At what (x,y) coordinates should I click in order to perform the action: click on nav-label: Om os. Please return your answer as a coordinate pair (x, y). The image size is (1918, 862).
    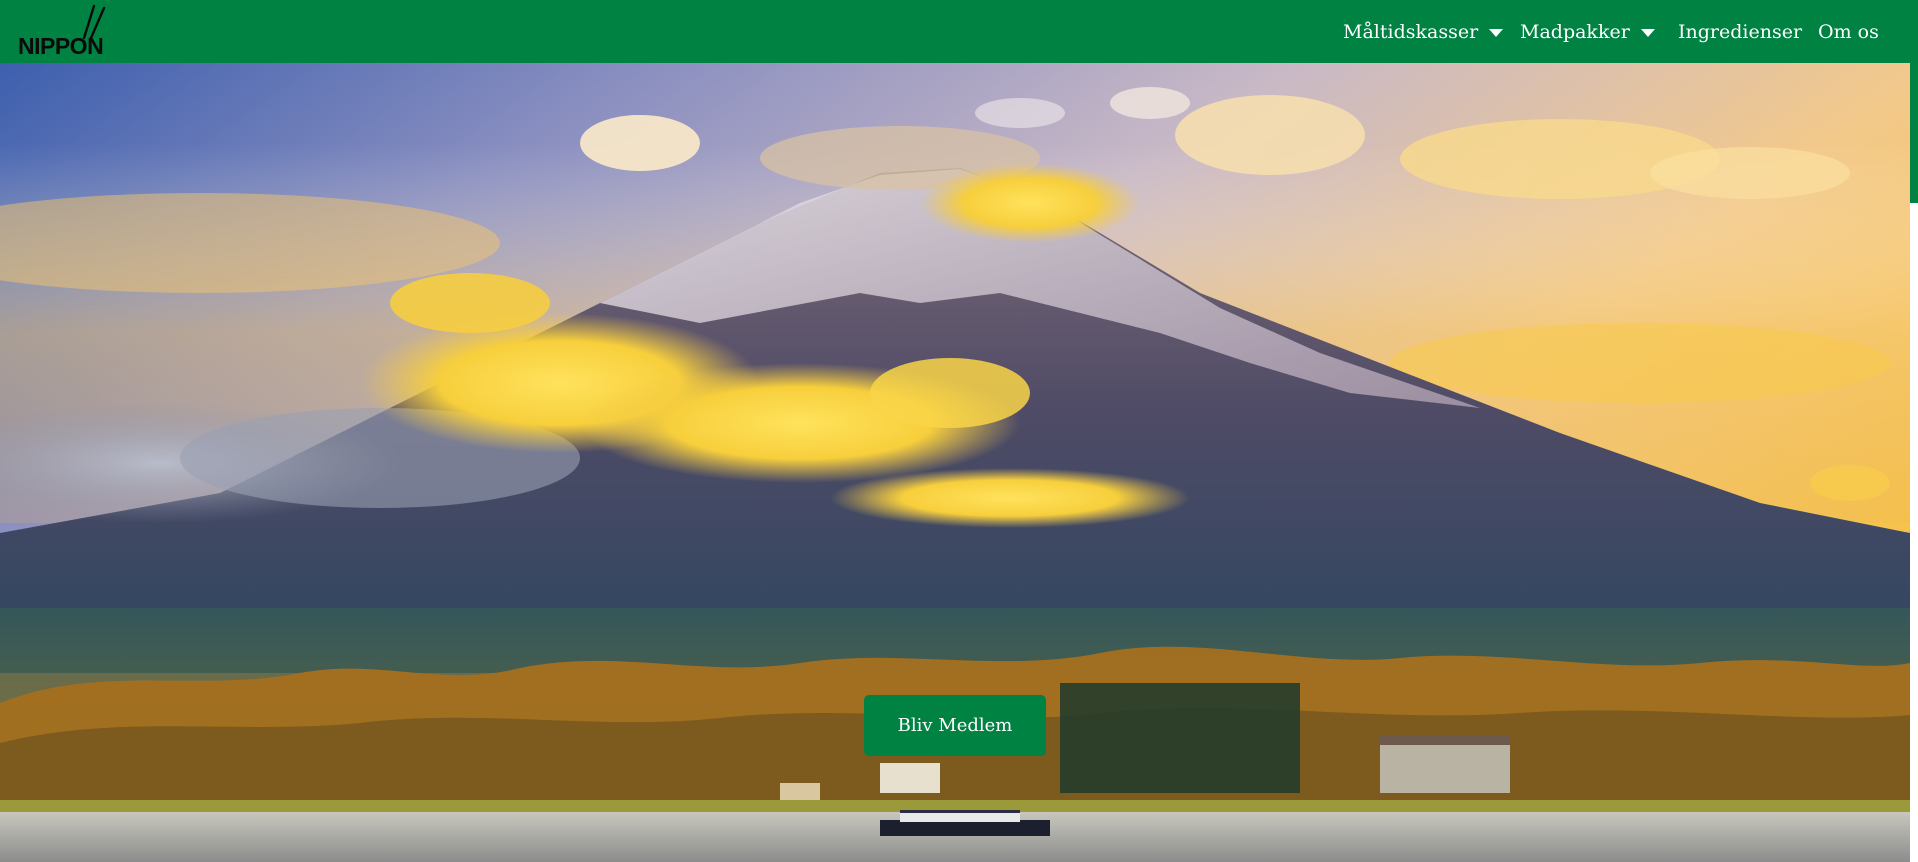
    Looking at the image, I should click on (1848, 31).